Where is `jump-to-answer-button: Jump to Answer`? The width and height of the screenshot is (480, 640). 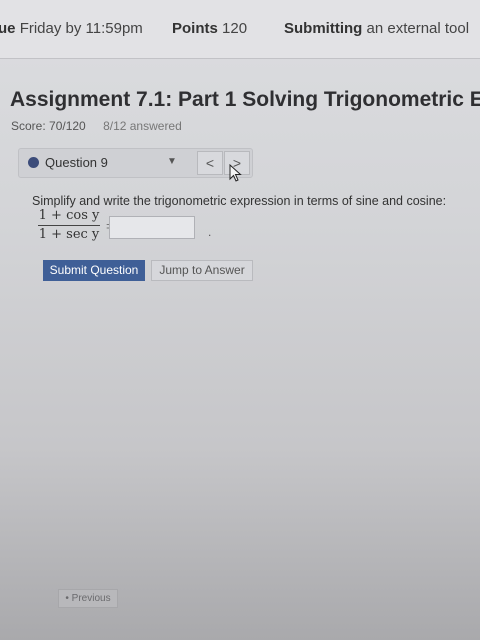
jump-to-answer-button: Jump to Answer is located at coordinates (202, 270).